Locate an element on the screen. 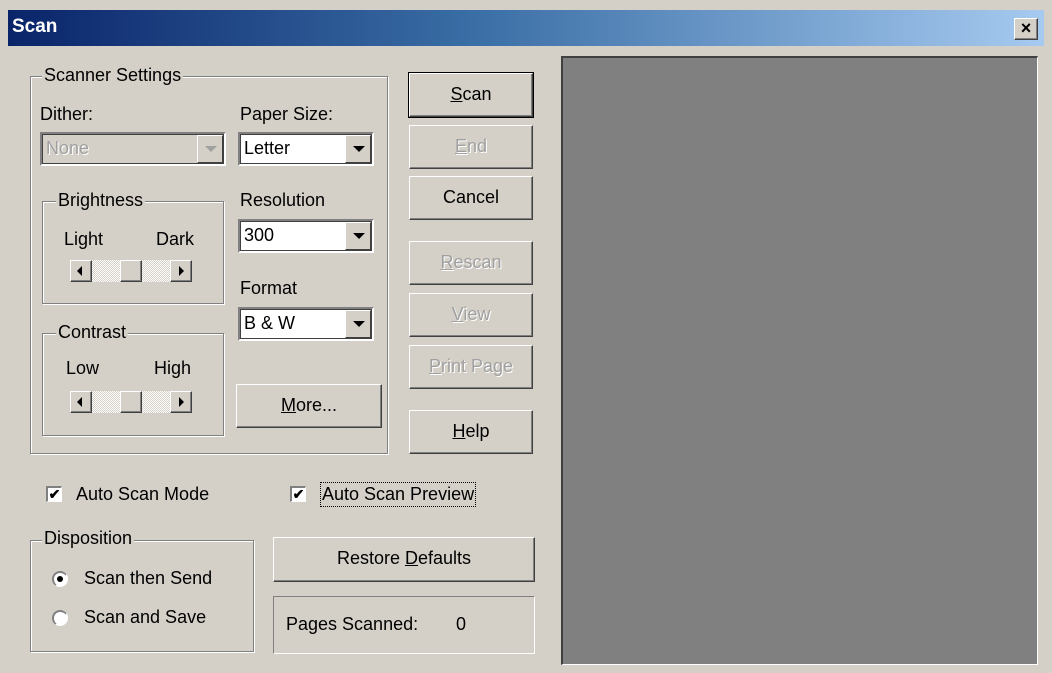 This screenshot has width=1052, height=673. brightness-max-label: Dark is located at coordinates (175, 239).